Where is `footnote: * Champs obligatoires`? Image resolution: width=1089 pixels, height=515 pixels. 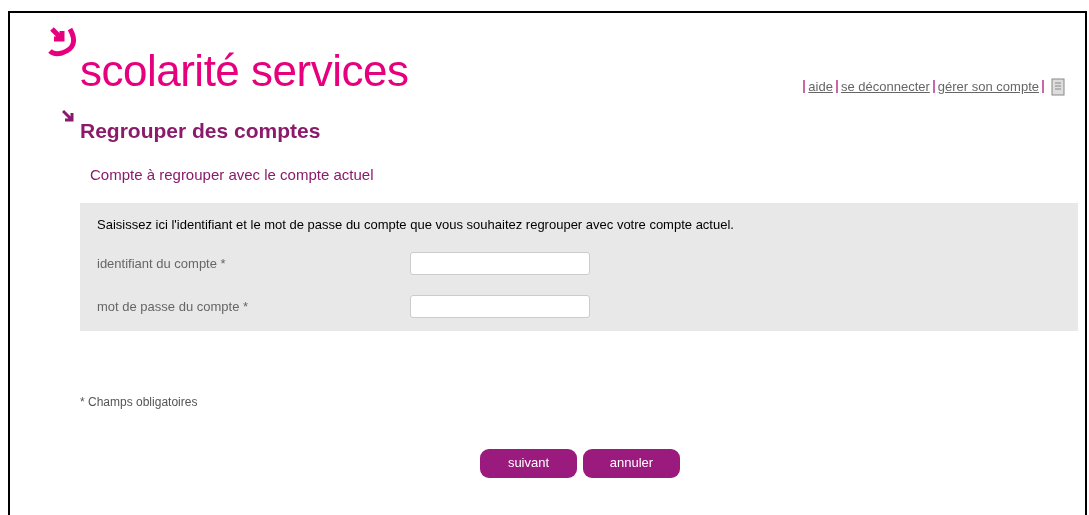
footnote: * Champs obligatoires is located at coordinates (139, 402).